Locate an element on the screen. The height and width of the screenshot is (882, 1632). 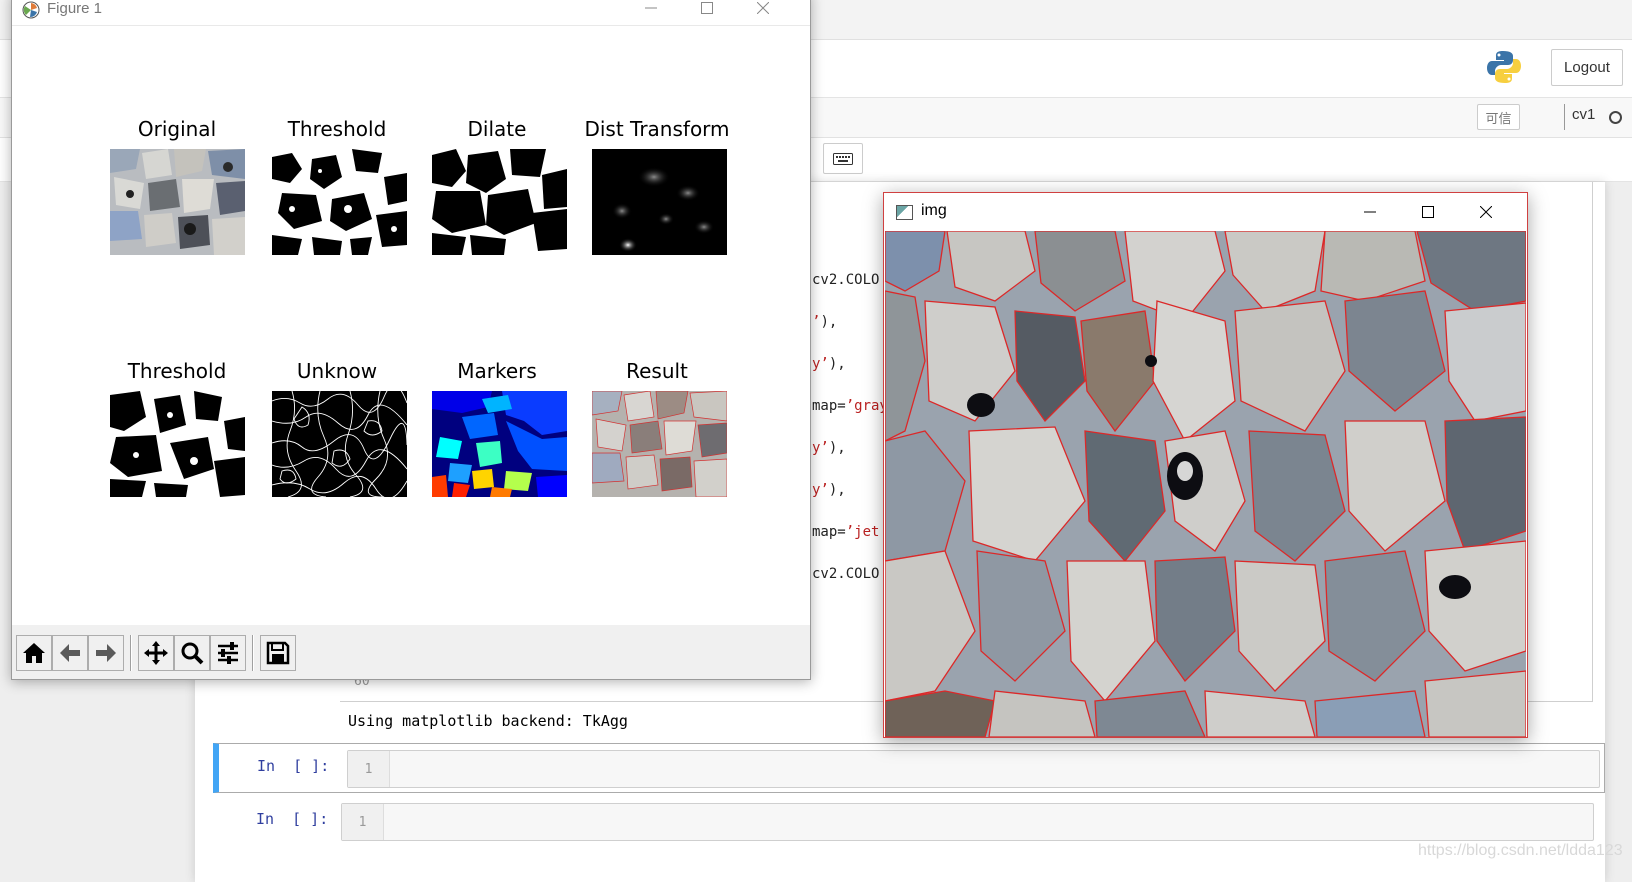
zoom-button is located at coordinates (192, 653).